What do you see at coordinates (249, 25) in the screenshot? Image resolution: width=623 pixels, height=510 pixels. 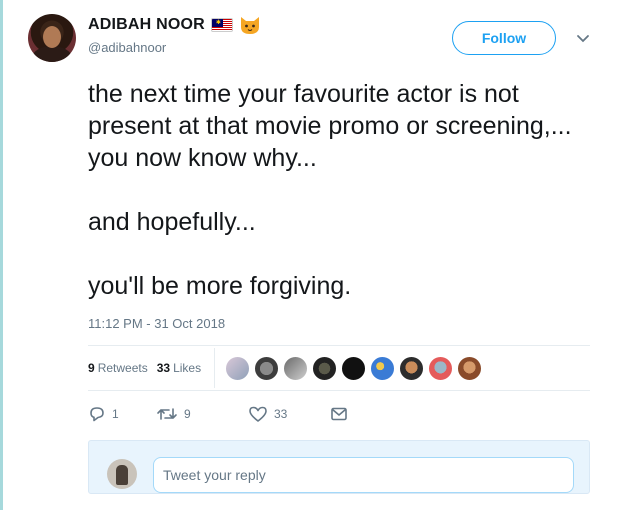 I see `cat-face-icon` at bounding box center [249, 25].